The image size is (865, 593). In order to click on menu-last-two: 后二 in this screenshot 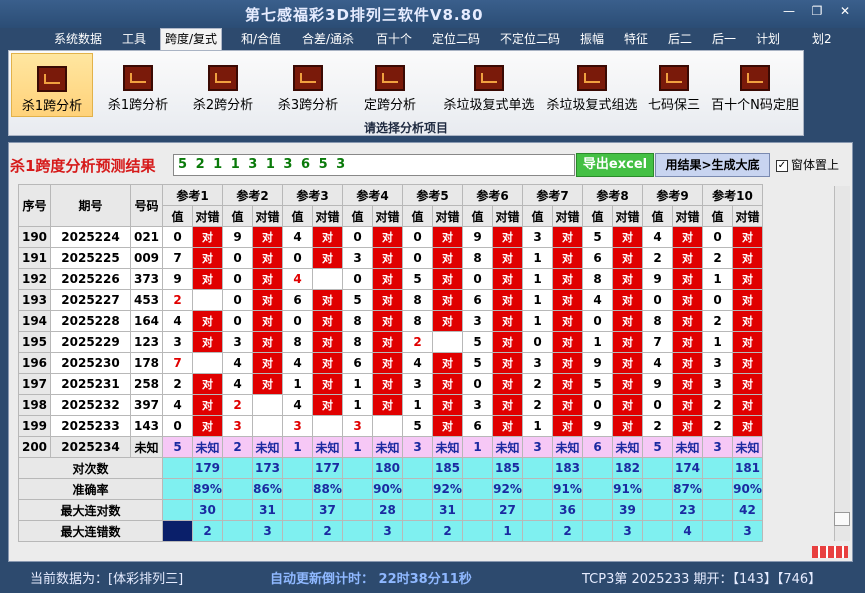, I will do `click(680, 39)`.